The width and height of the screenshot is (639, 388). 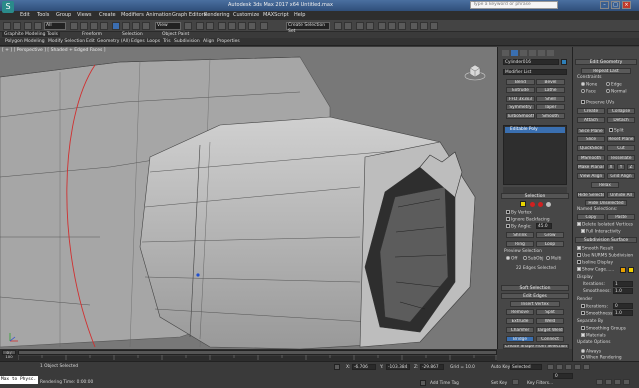 I want to click on create-tab-icon, so click(x=505, y=53).